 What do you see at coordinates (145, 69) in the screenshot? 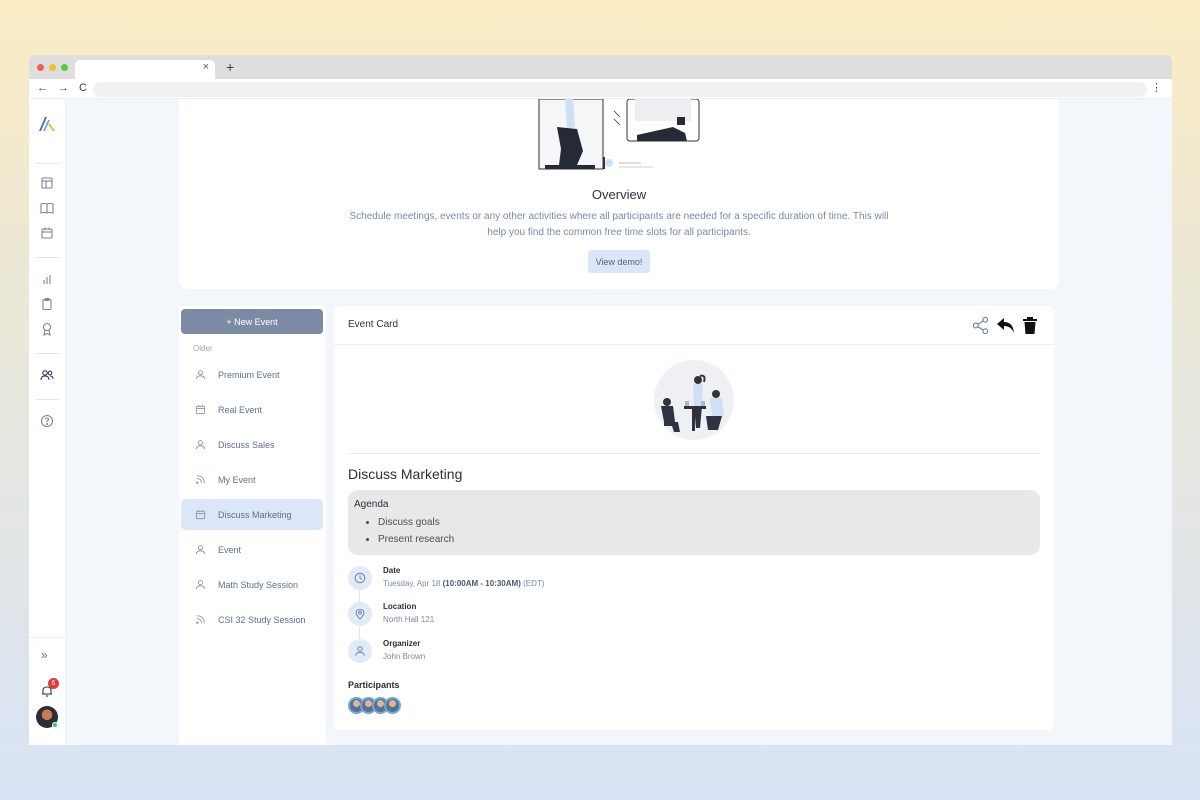
I see `browser-tab: ×` at bounding box center [145, 69].